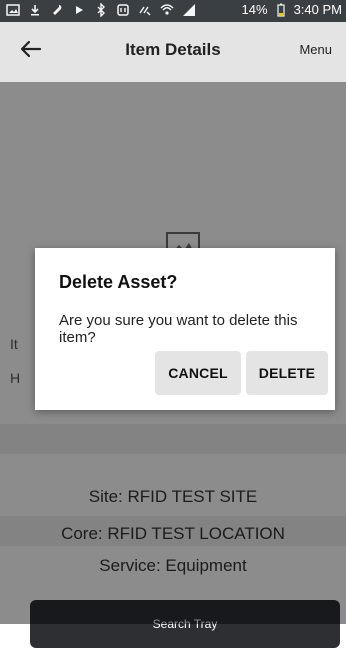 This screenshot has width=346, height=648. I want to click on status-right: 14% 3:40 PM, so click(292, 10).